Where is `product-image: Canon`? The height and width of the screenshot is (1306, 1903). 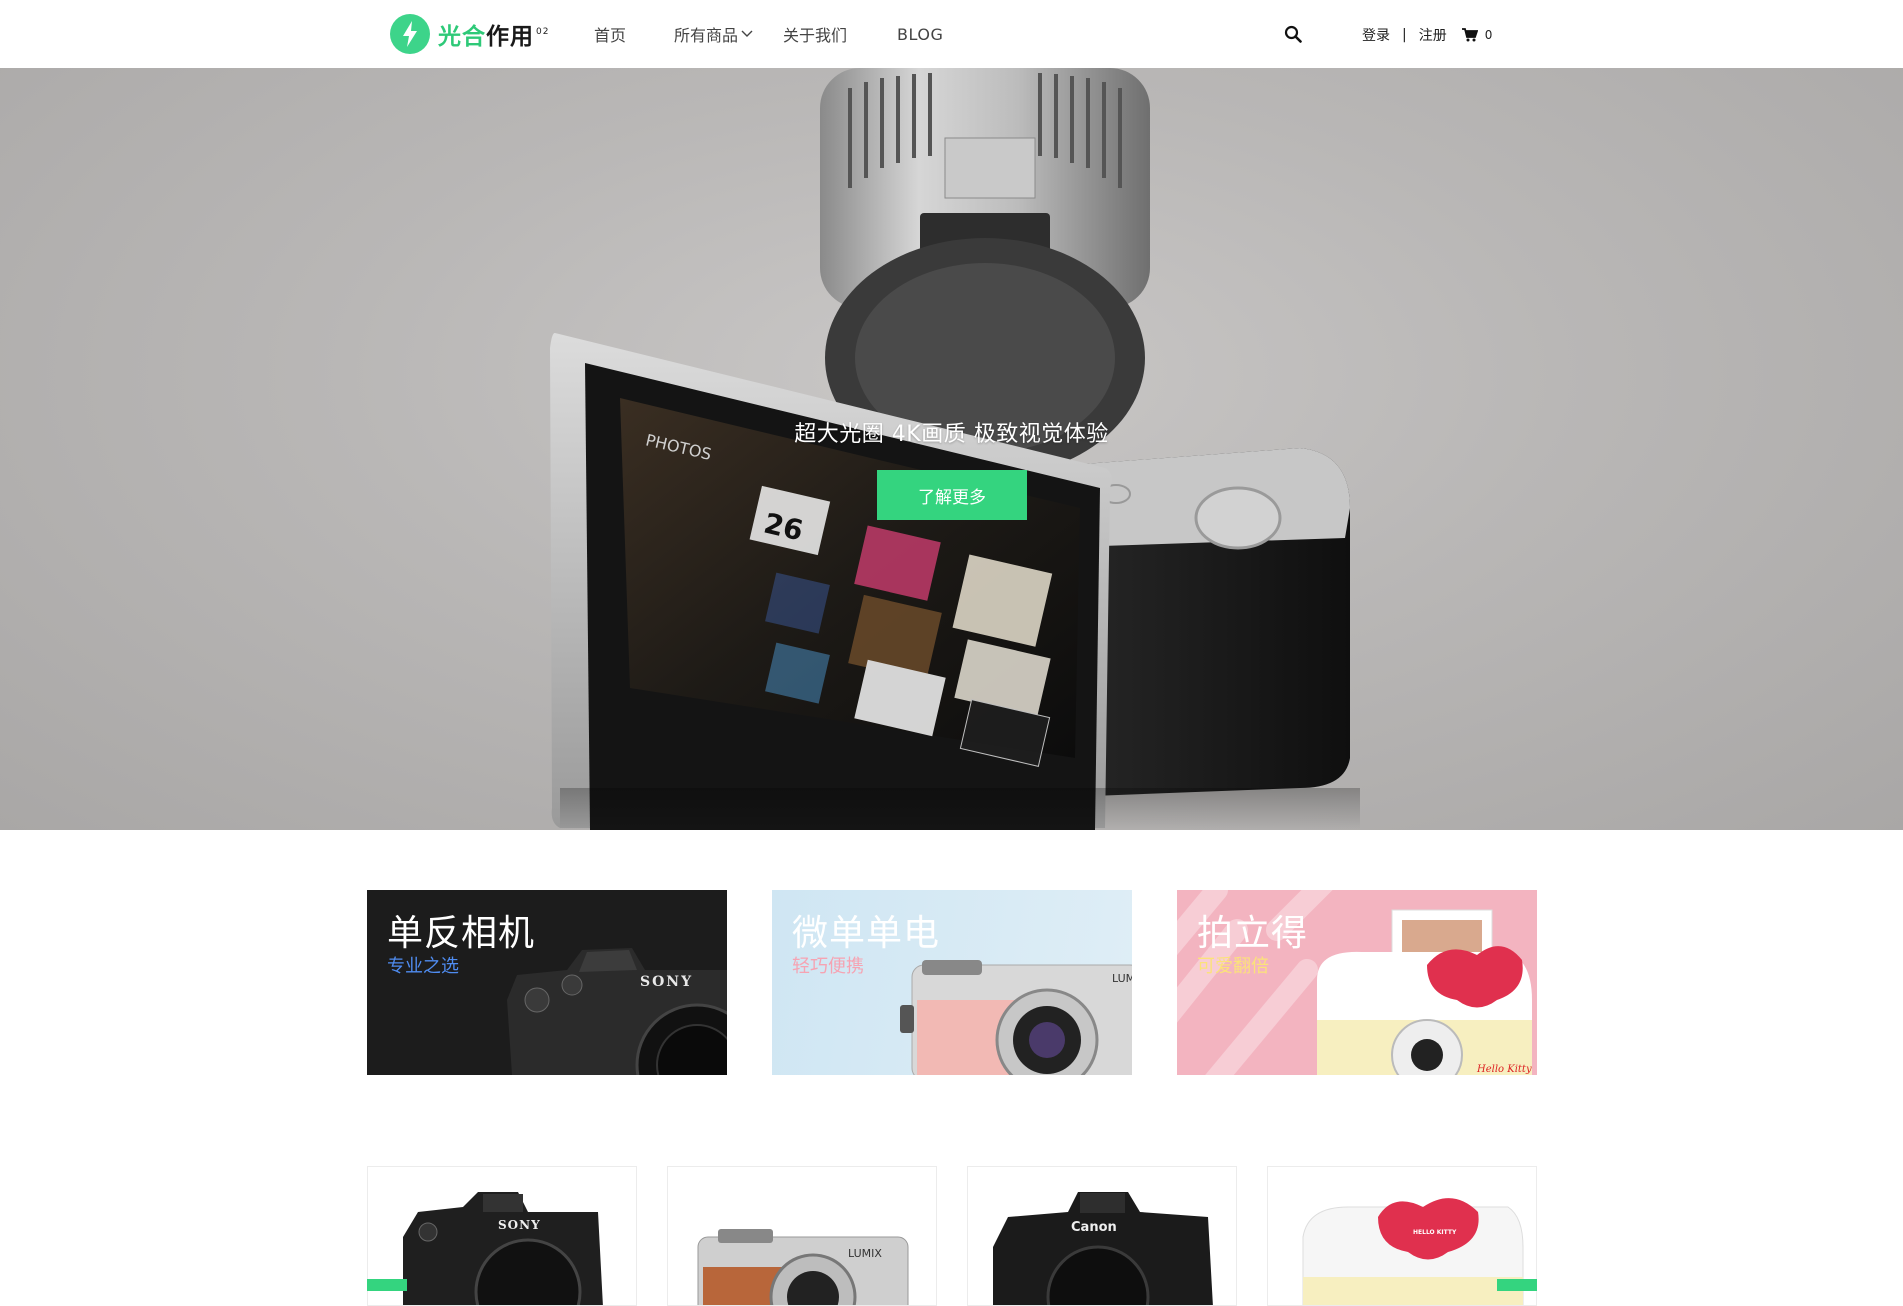
product-image: Canon is located at coordinates (1103, 1248).